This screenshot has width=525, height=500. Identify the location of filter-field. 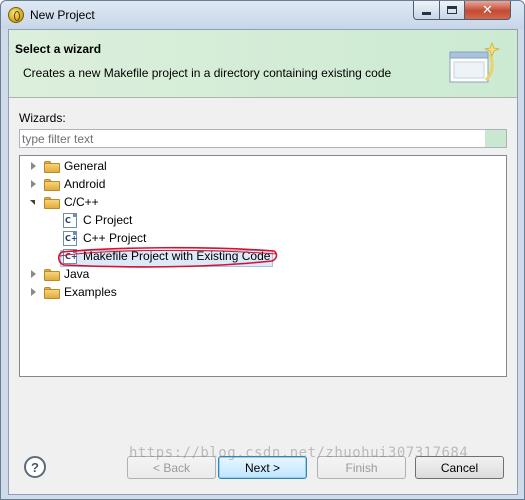
(263, 138).